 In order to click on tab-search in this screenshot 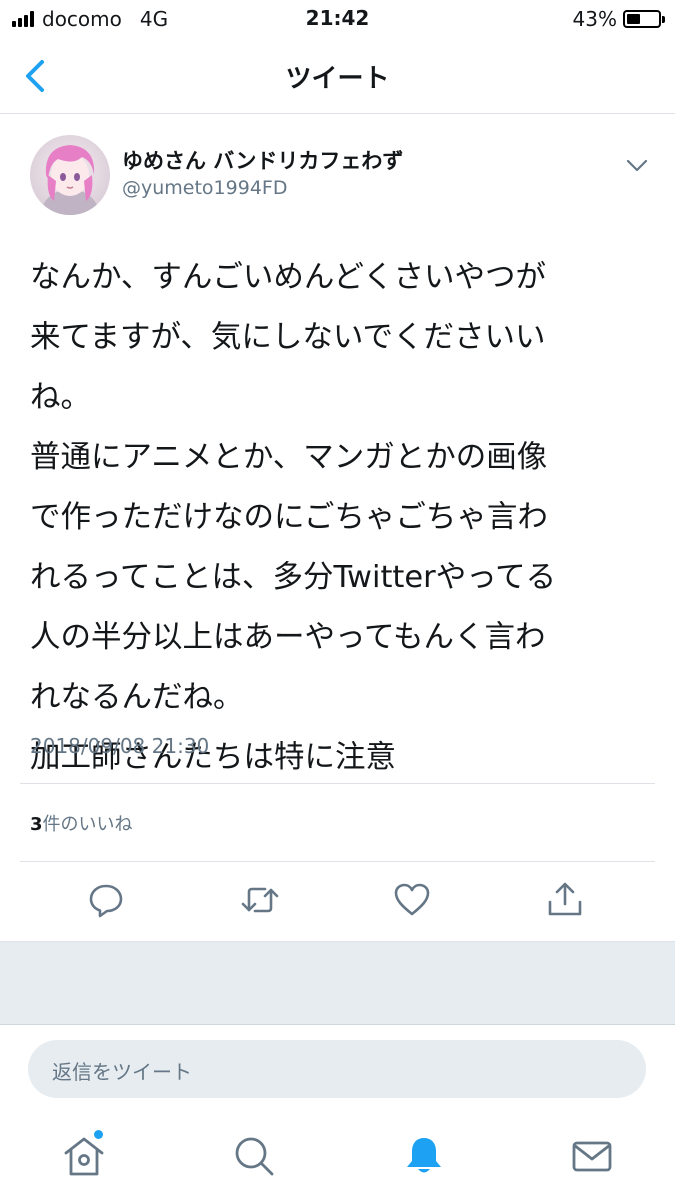, I will do `click(254, 1156)`.